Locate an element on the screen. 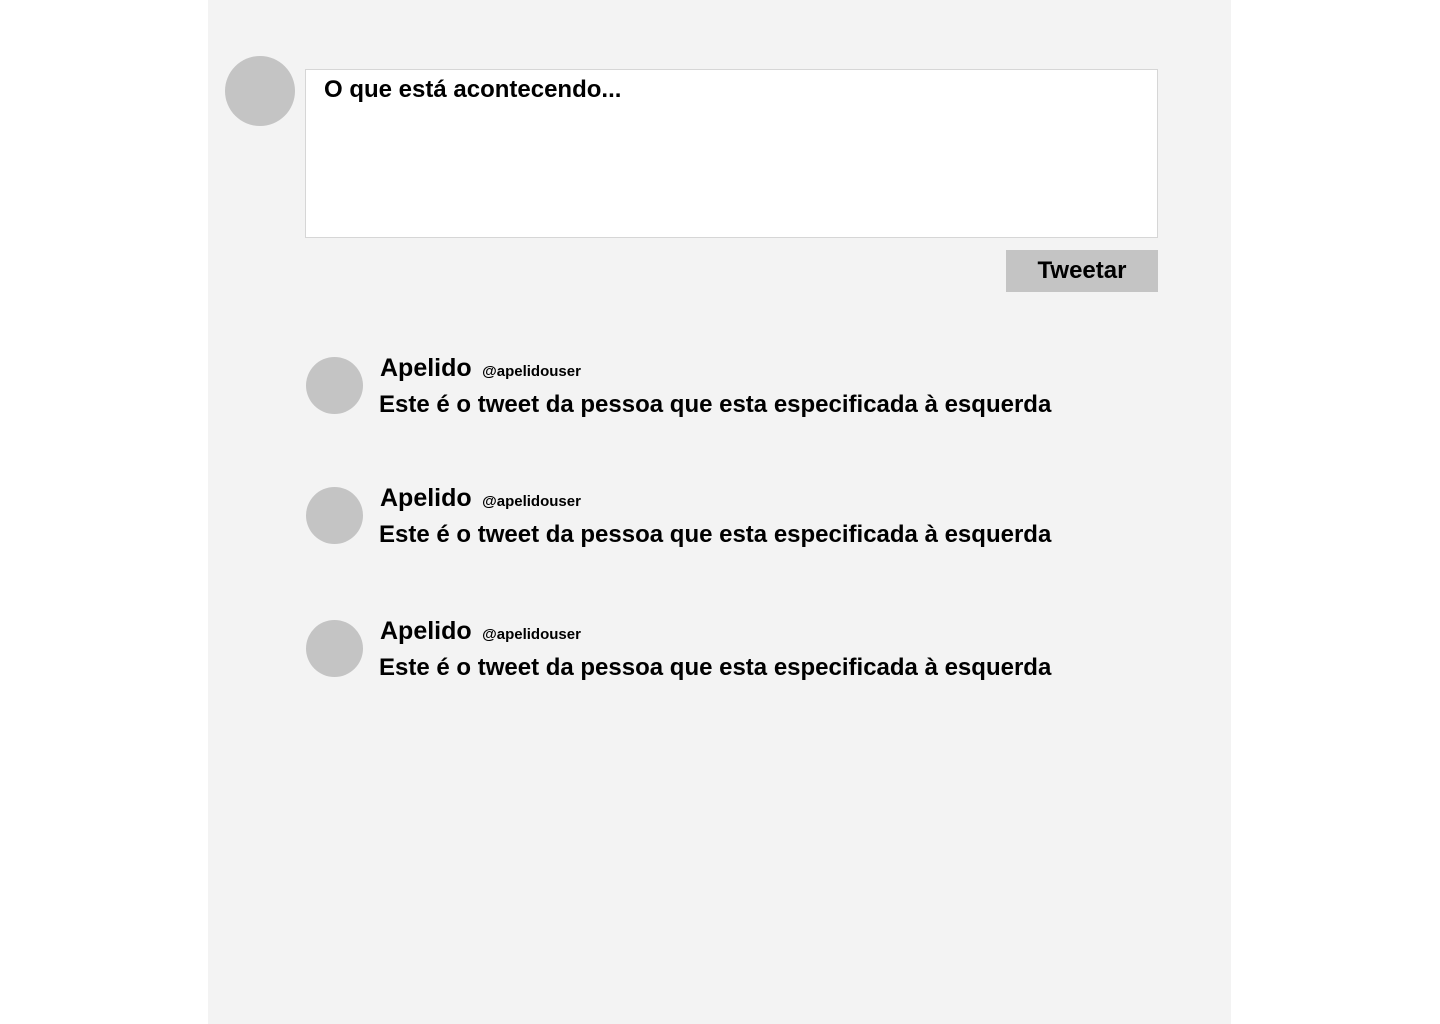 The height and width of the screenshot is (1024, 1440). tweet-submit-button: Tweetar is located at coordinates (1082, 271).